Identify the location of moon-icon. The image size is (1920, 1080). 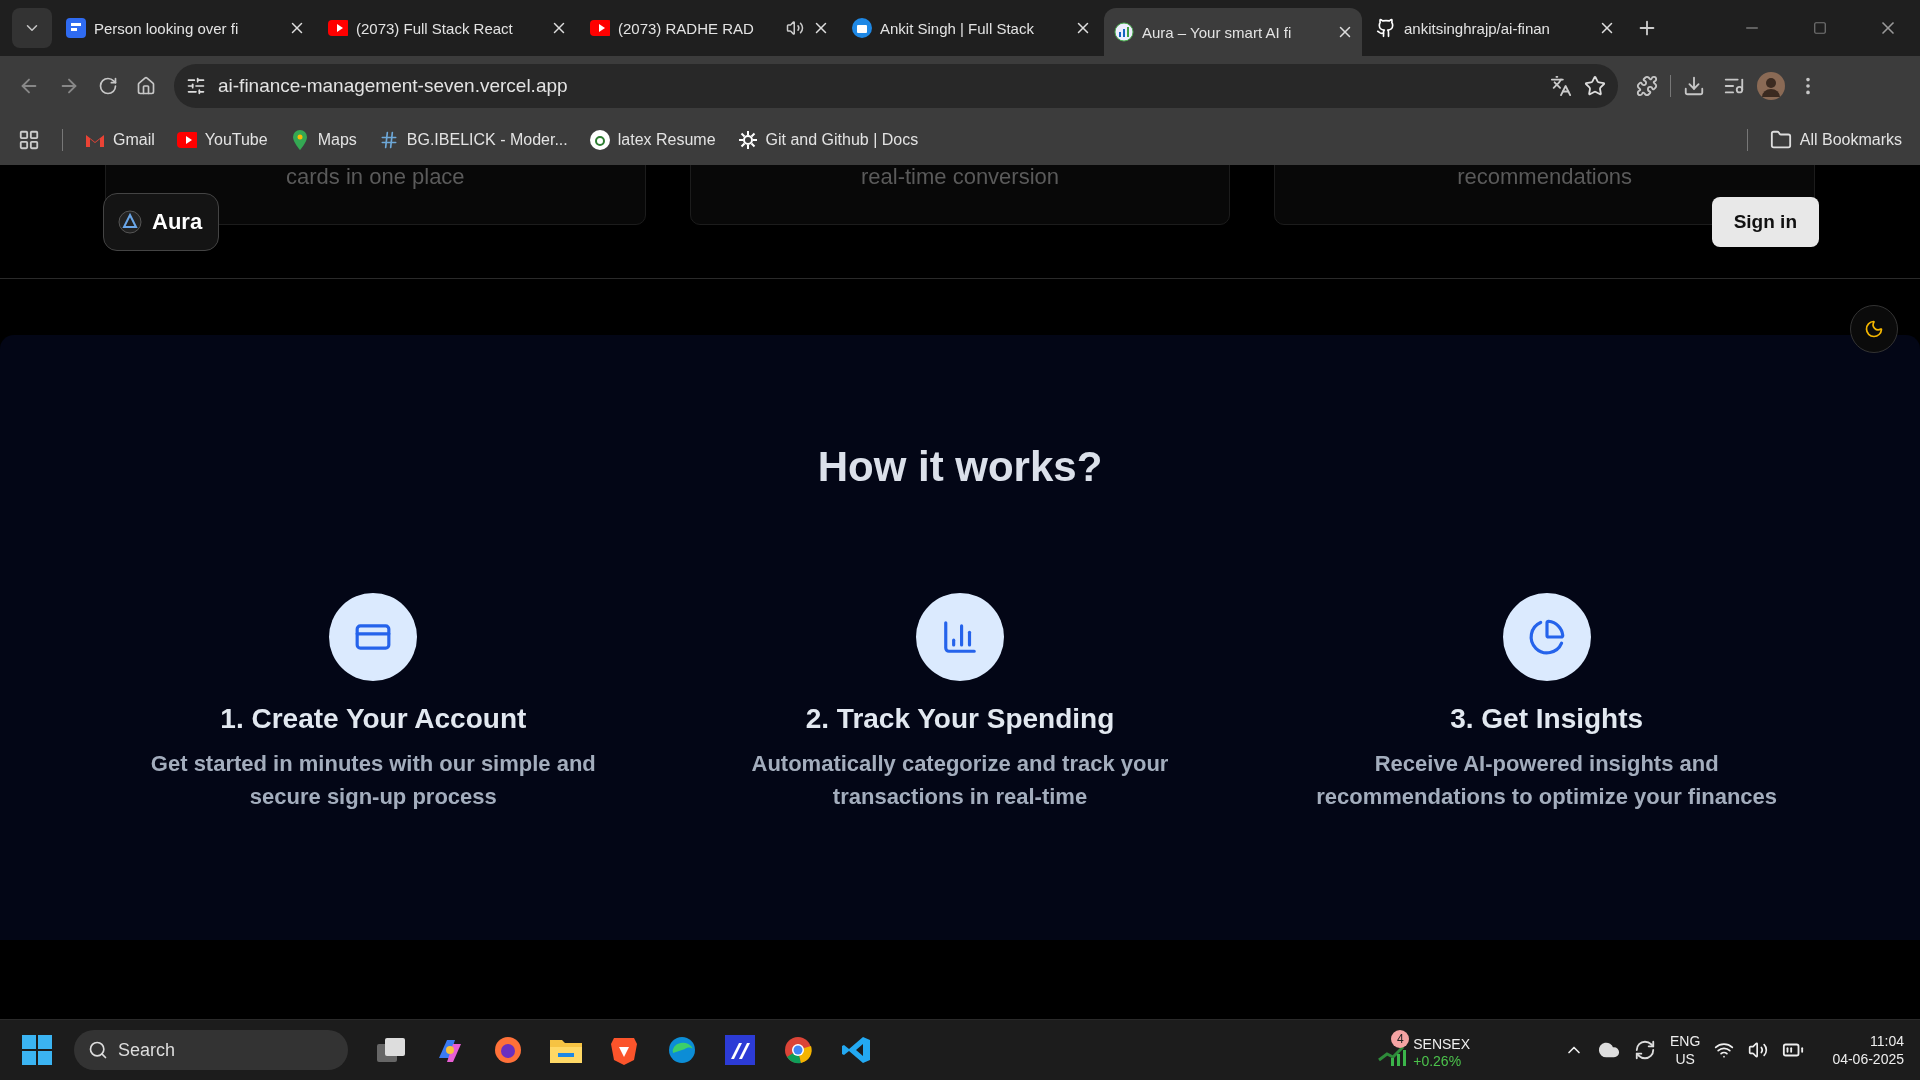
(1874, 329).